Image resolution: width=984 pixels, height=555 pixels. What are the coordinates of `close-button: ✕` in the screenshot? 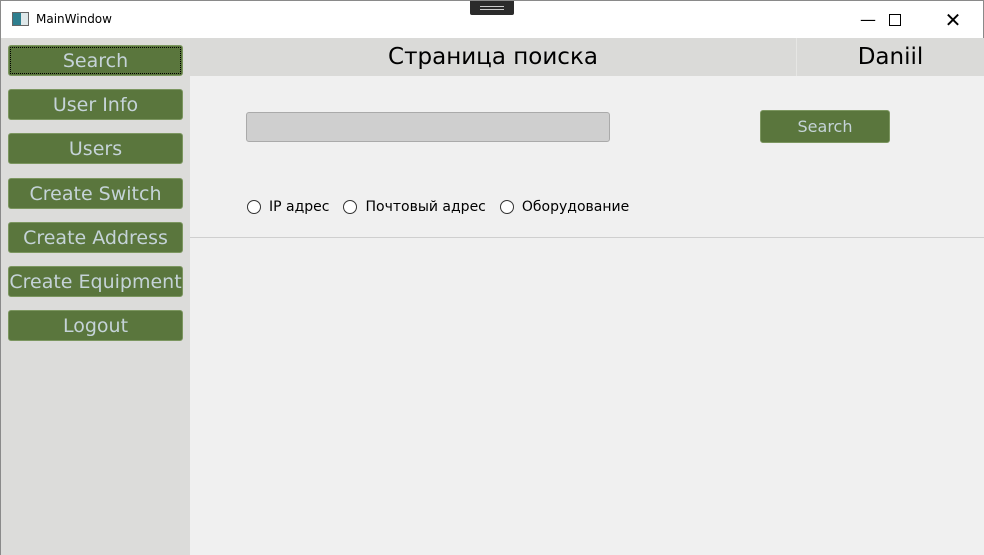 It's located at (953, 19).